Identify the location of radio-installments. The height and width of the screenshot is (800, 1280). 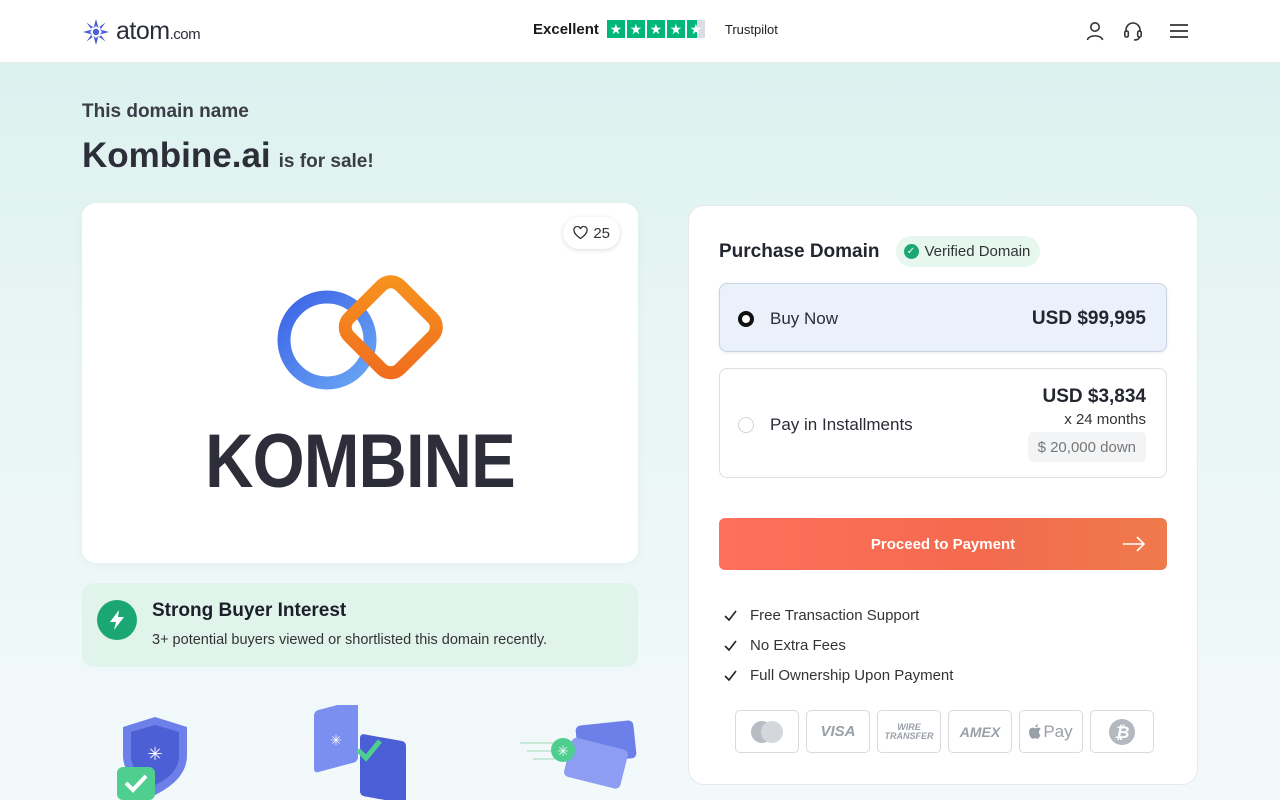
(746, 425).